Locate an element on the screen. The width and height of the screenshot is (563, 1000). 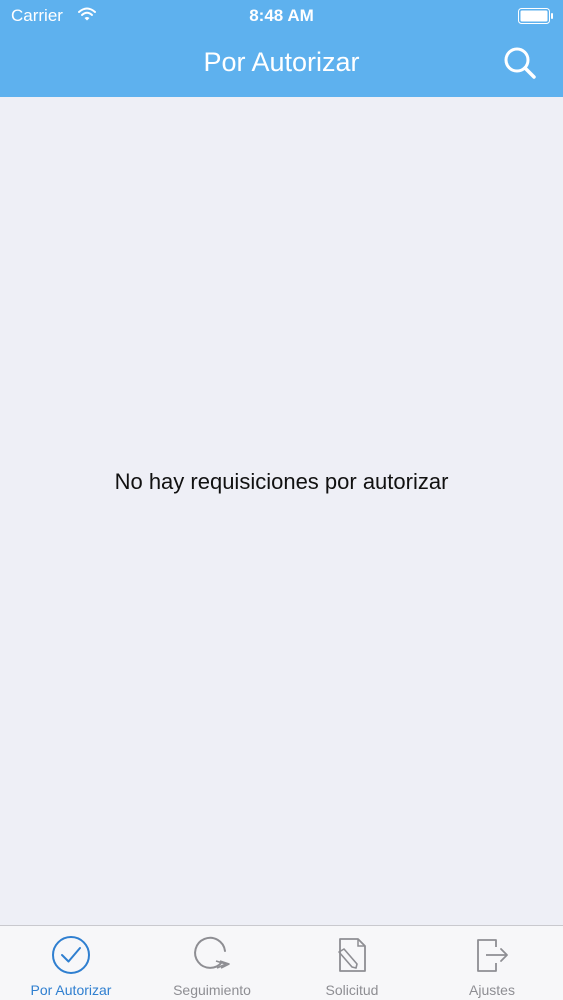
tab-label: Por Autorizar is located at coordinates (71, 990).